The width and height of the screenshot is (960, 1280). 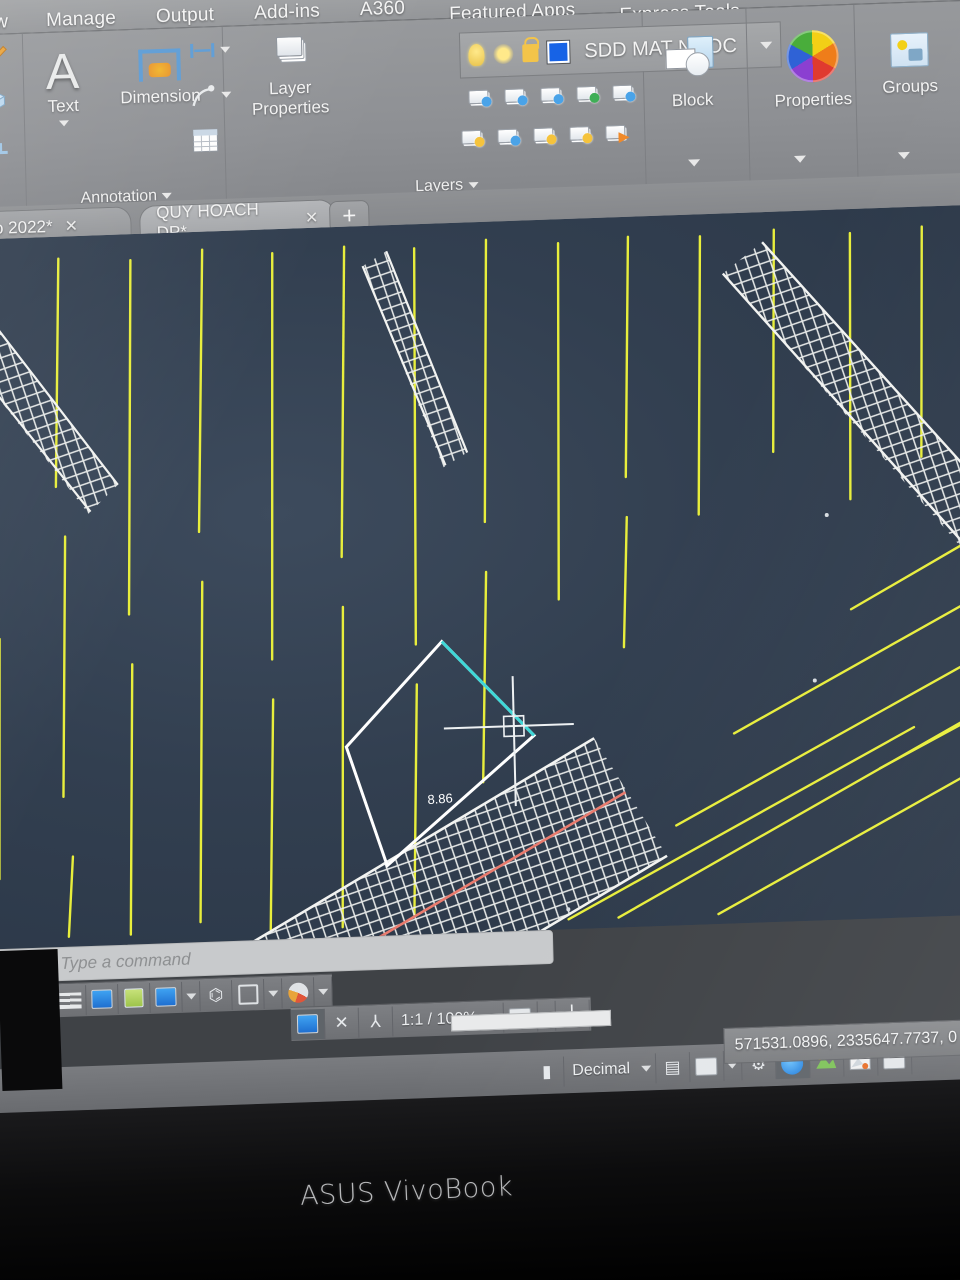 I want to click on layer-lock-icon, so click(x=473, y=138).